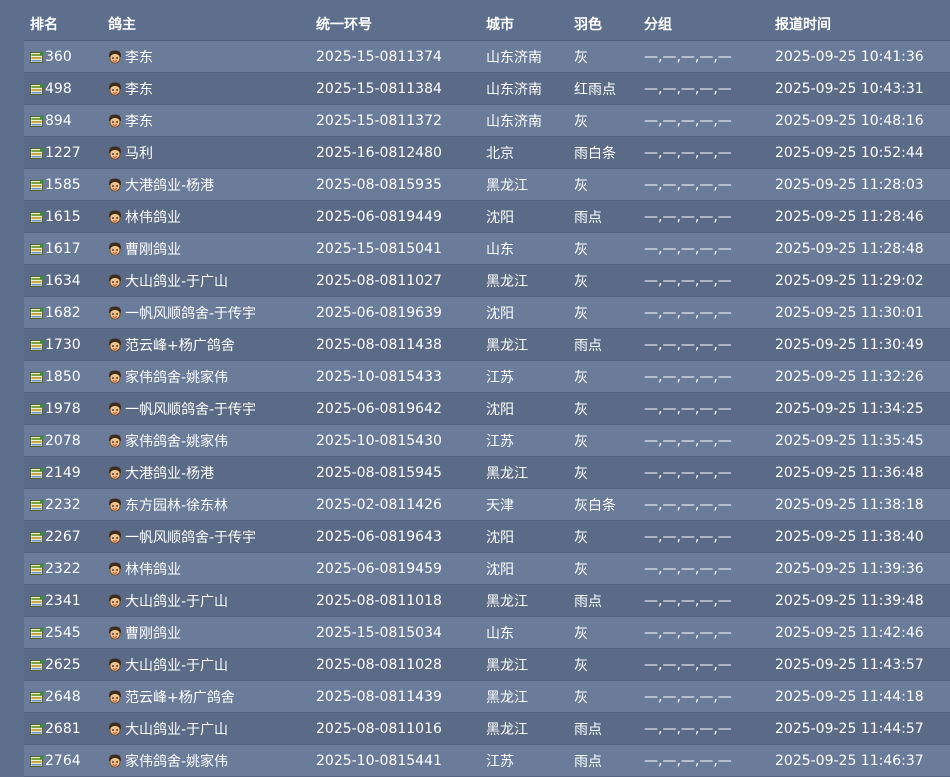  Describe the element at coordinates (63, 505) in the screenshot. I see `rank-value: 2232` at that location.